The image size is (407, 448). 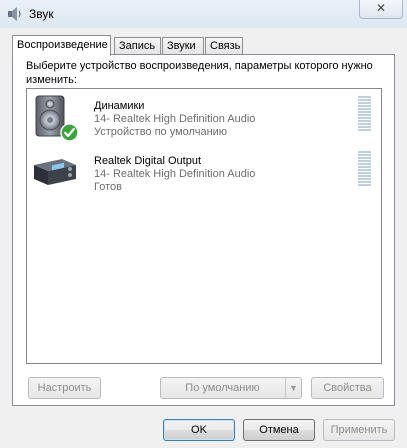 I want to click on tab-label: Запись, so click(x=137, y=46).